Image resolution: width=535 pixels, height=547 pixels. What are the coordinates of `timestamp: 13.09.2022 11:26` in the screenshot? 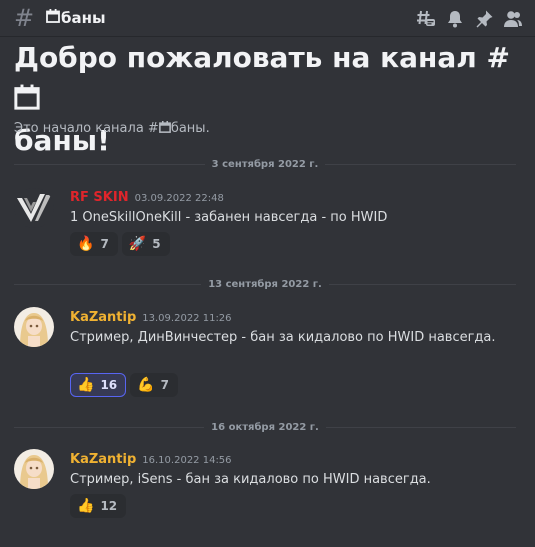 It's located at (187, 318).